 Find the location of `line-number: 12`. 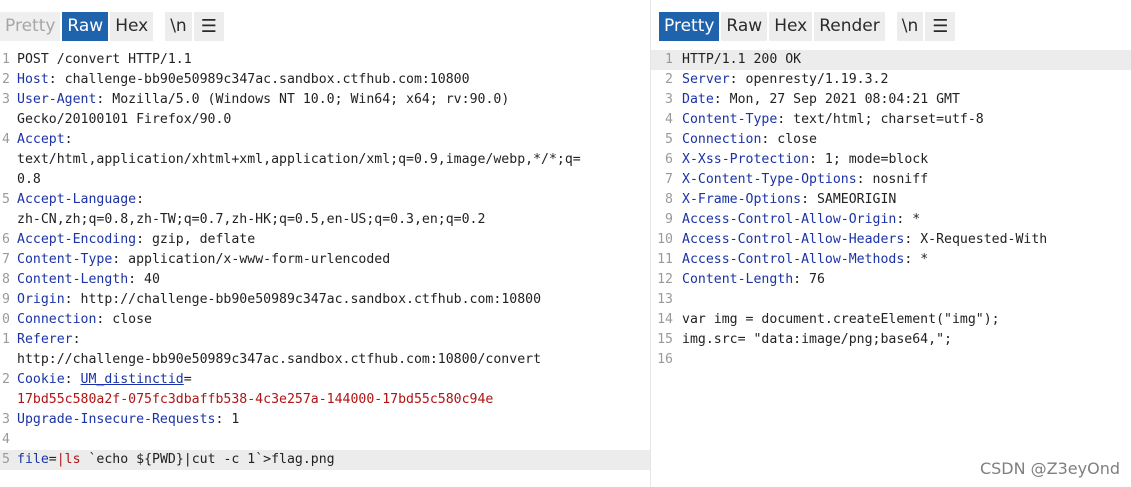

line-number: 12 is located at coordinates (665, 279).